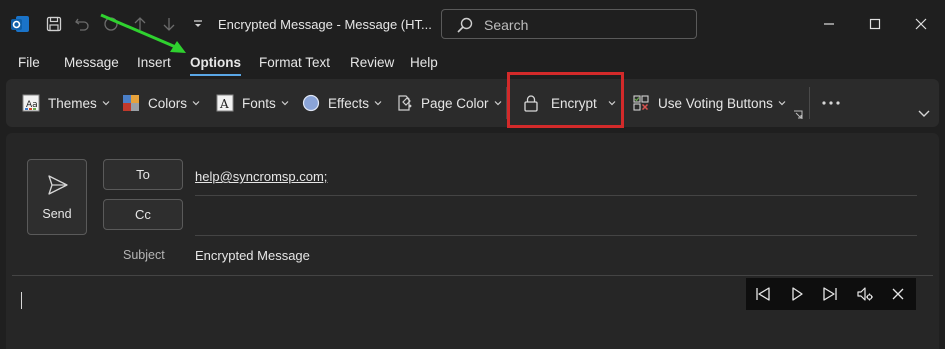 The width and height of the screenshot is (945, 349). Describe the element at coordinates (465, 25) in the screenshot. I see `search-icon` at that location.